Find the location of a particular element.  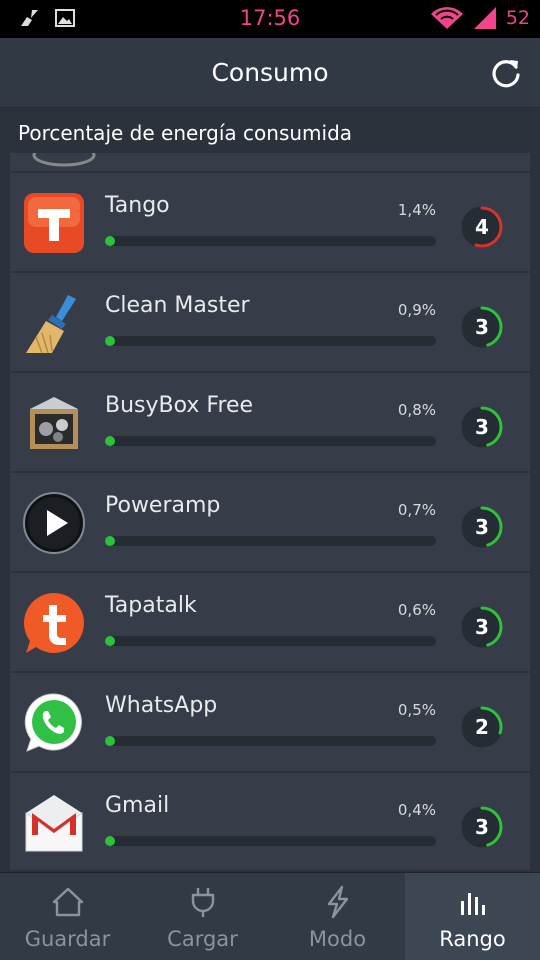

app-name: Tapatalk is located at coordinates (151, 605).